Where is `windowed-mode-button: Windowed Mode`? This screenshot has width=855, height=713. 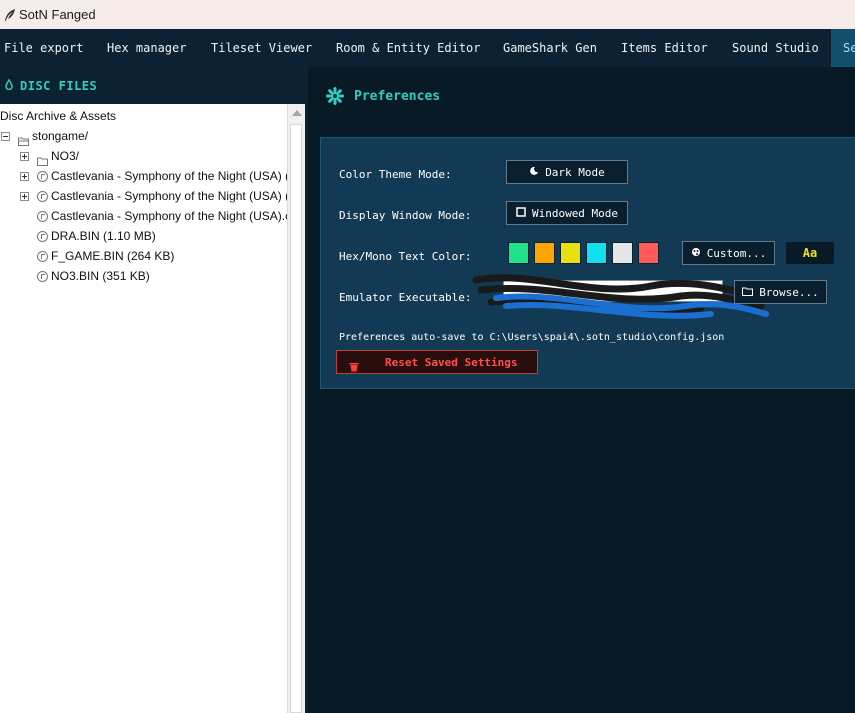 windowed-mode-button: Windowed Mode is located at coordinates (567, 213).